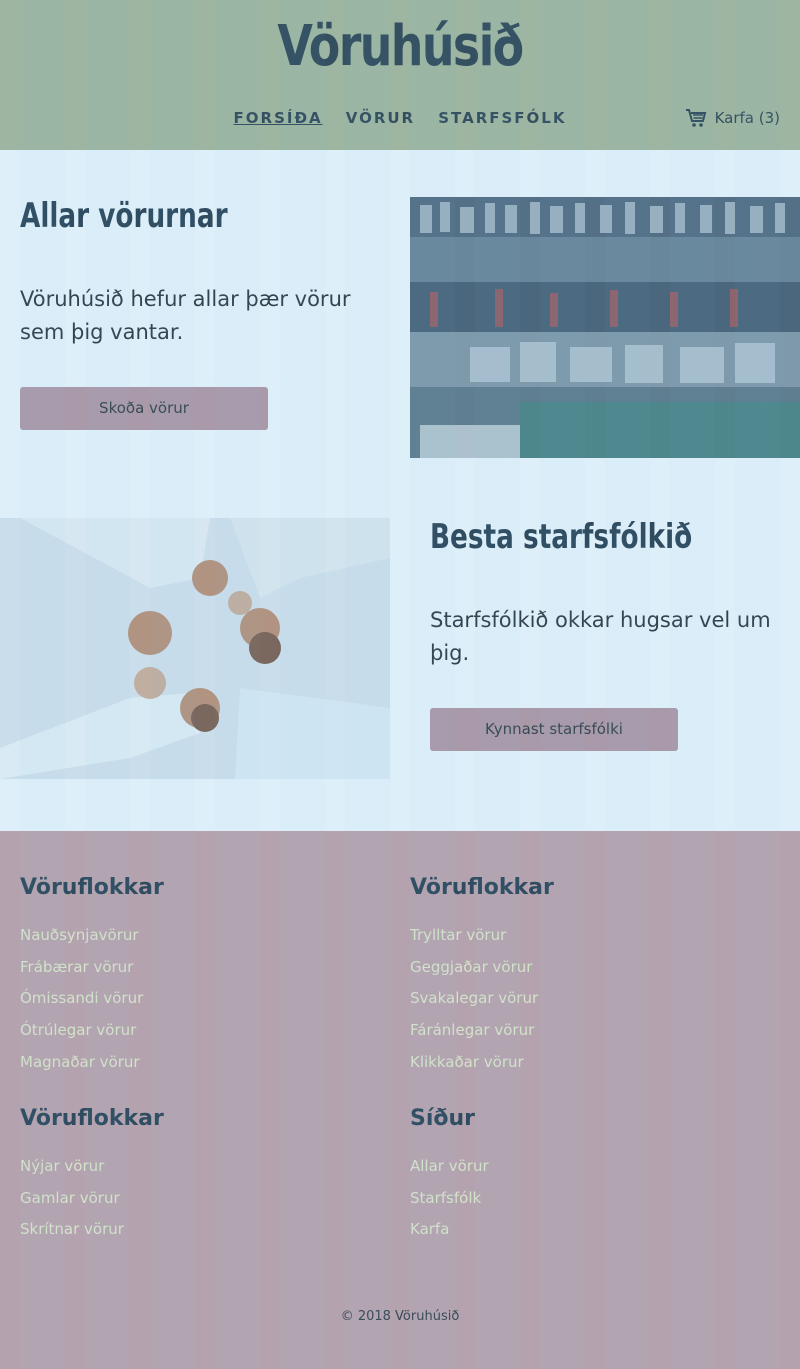 Image resolution: width=800 pixels, height=1369 pixels. I want to click on footer-link: Starfsfólk, so click(449, 1199).